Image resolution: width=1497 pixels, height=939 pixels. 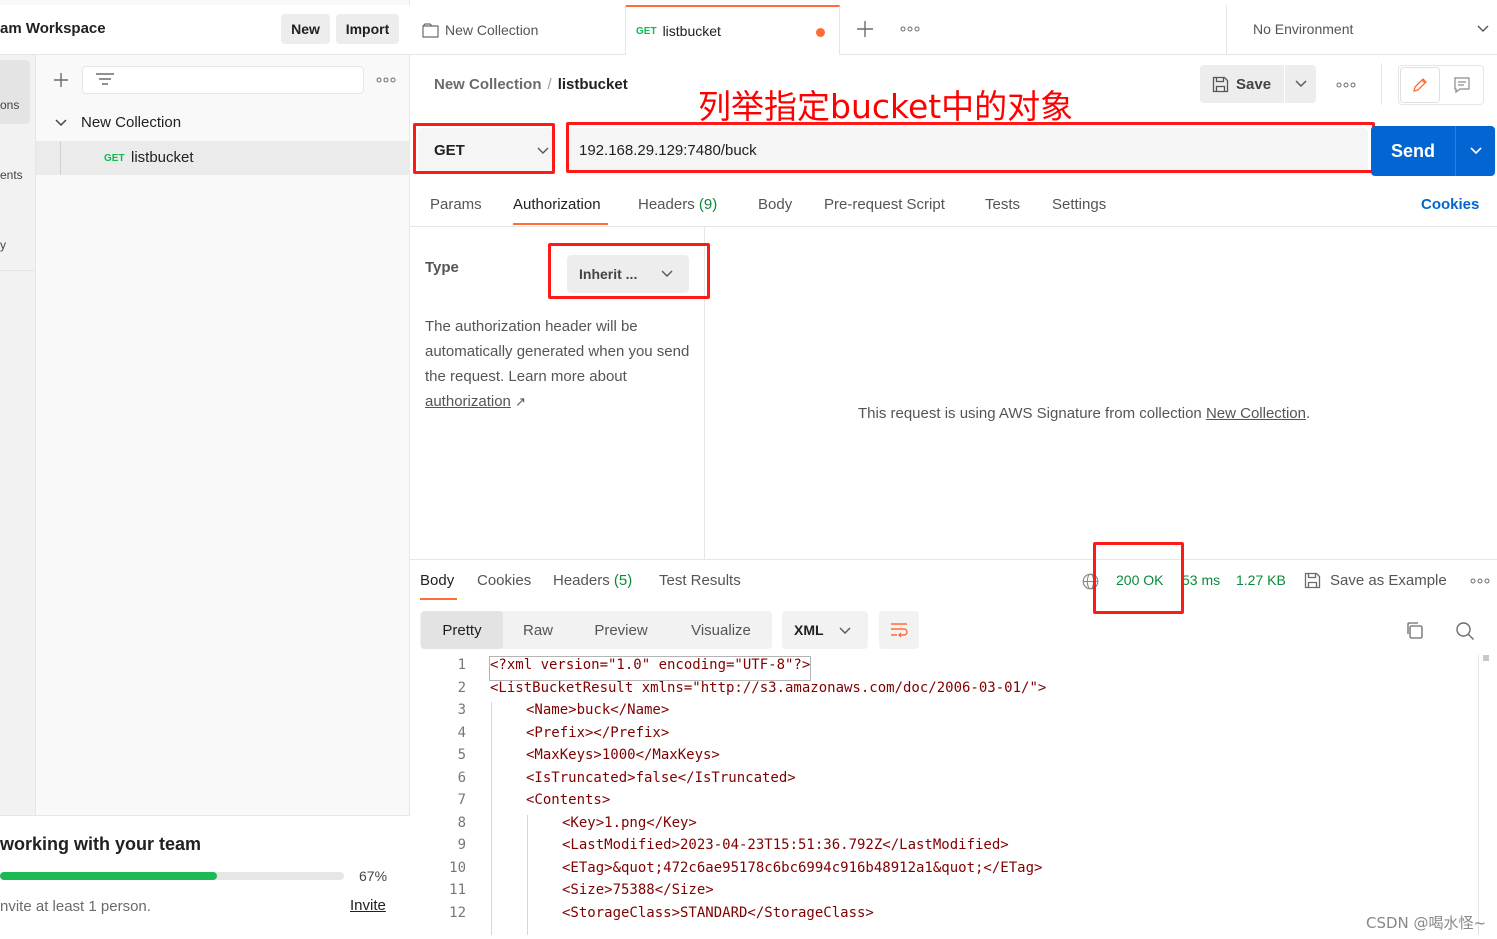 What do you see at coordinates (461, 800) in the screenshot?
I see `line-number: 7` at bounding box center [461, 800].